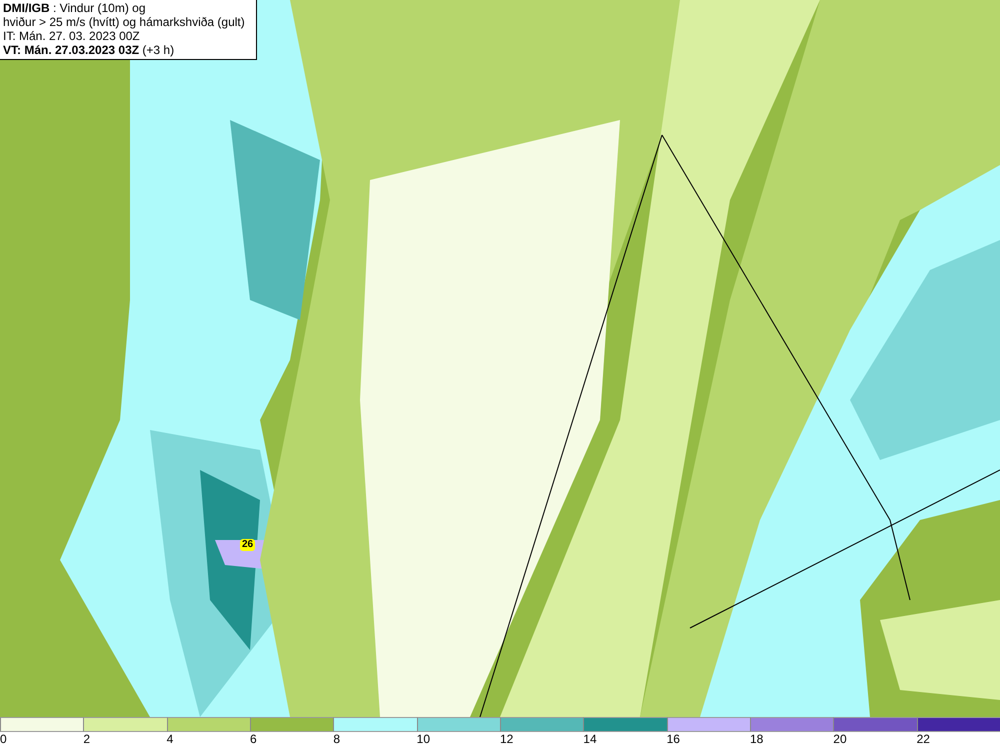 The width and height of the screenshot is (1000, 747). Describe the element at coordinates (86, 739) in the screenshot. I see `legend-tick-label: 2` at that location.